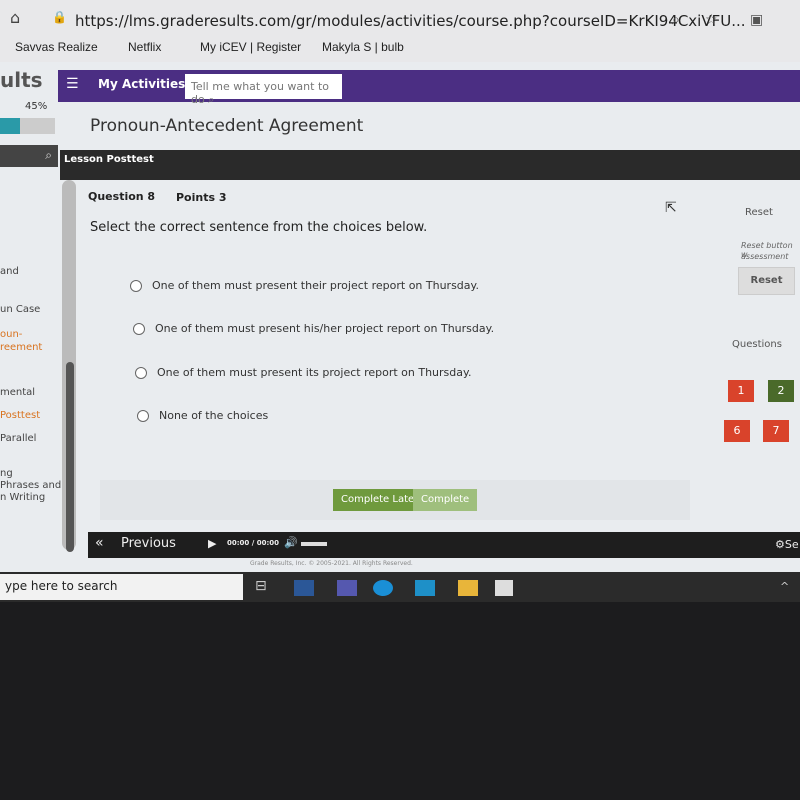 The image size is (800, 800). What do you see at coordinates (11, 334) in the screenshot?
I see `sidebar-item-active: oun-` at bounding box center [11, 334].